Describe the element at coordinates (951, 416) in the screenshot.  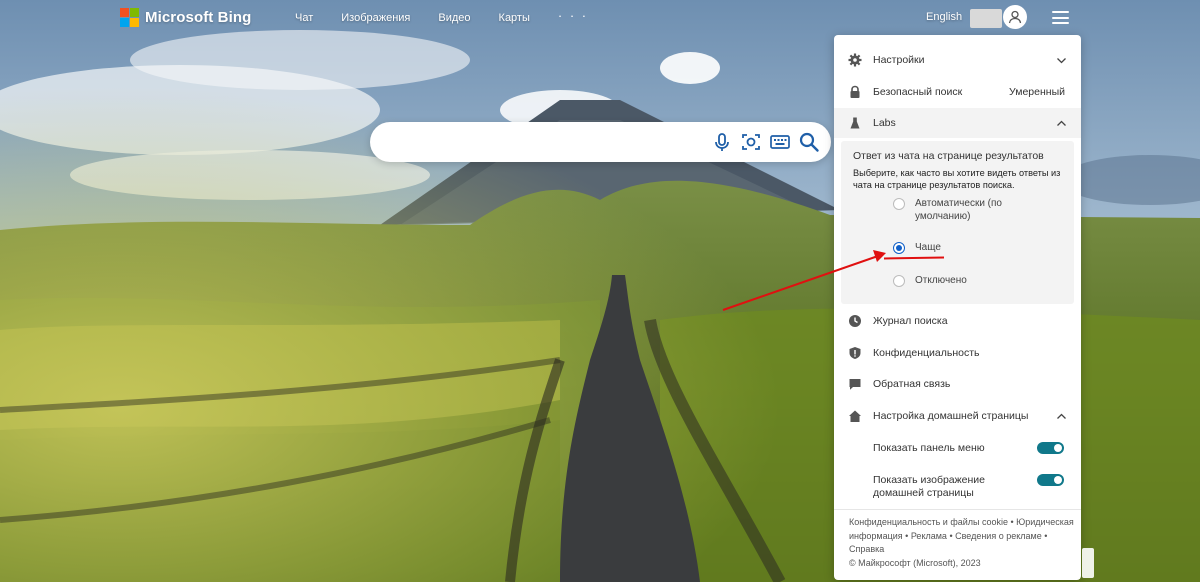
I see `homepage-settings-label: Настройка домашней страницы` at that location.